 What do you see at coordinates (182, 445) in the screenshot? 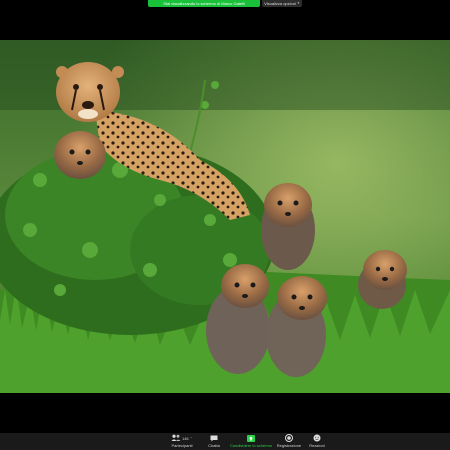
I see `participants-label: Partecipanti` at bounding box center [182, 445].